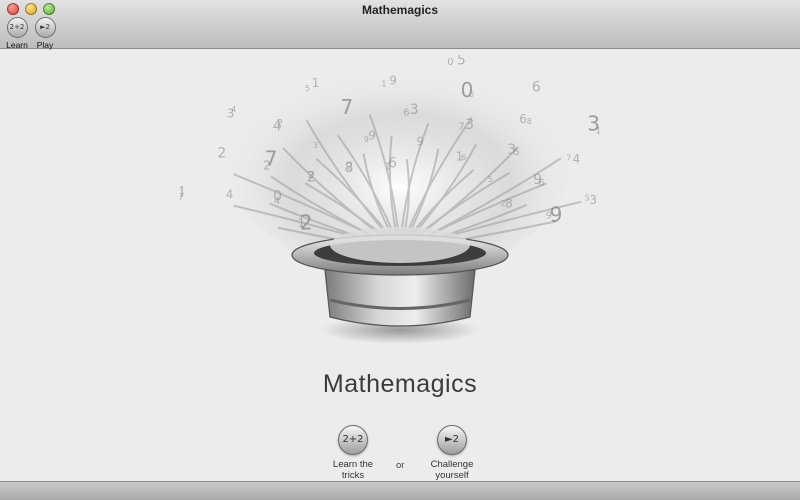  Describe the element at coordinates (400, 384) in the screenshot. I see `app-title: Mathemagics` at that location.